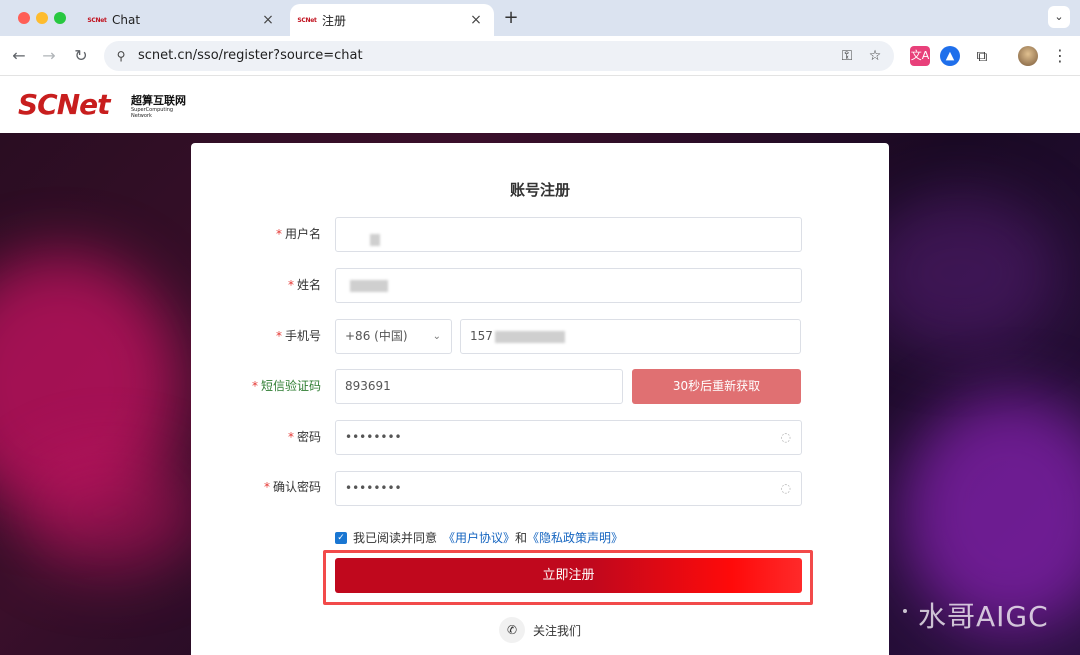 This screenshot has height=655, width=1080. I want to click on logo-english-name: SuperComputing Network, so click(152, 113).